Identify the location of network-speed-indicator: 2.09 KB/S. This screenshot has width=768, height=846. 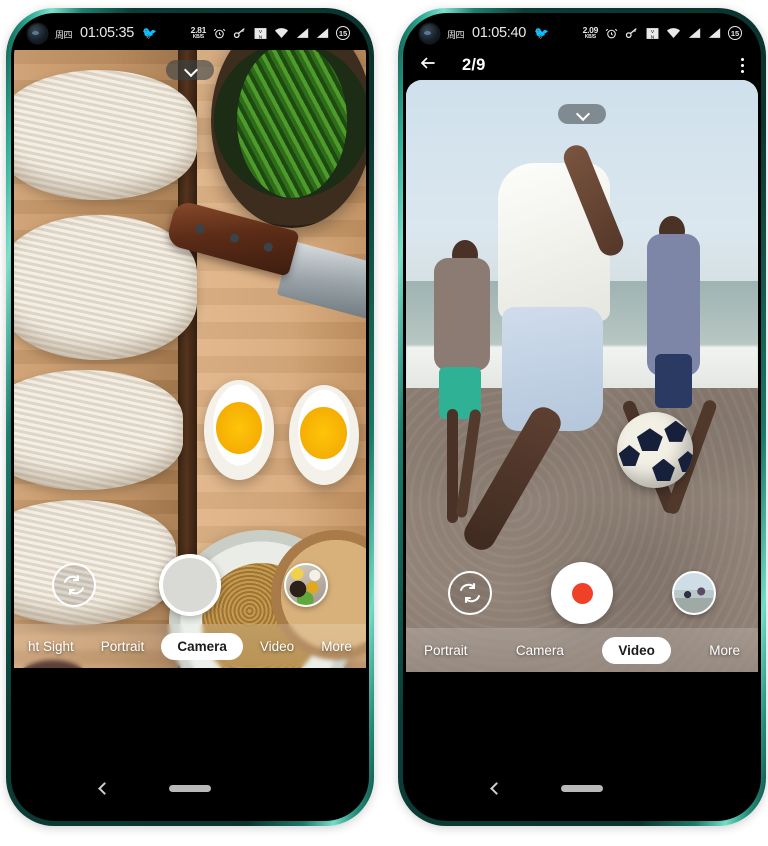
(591, 33).